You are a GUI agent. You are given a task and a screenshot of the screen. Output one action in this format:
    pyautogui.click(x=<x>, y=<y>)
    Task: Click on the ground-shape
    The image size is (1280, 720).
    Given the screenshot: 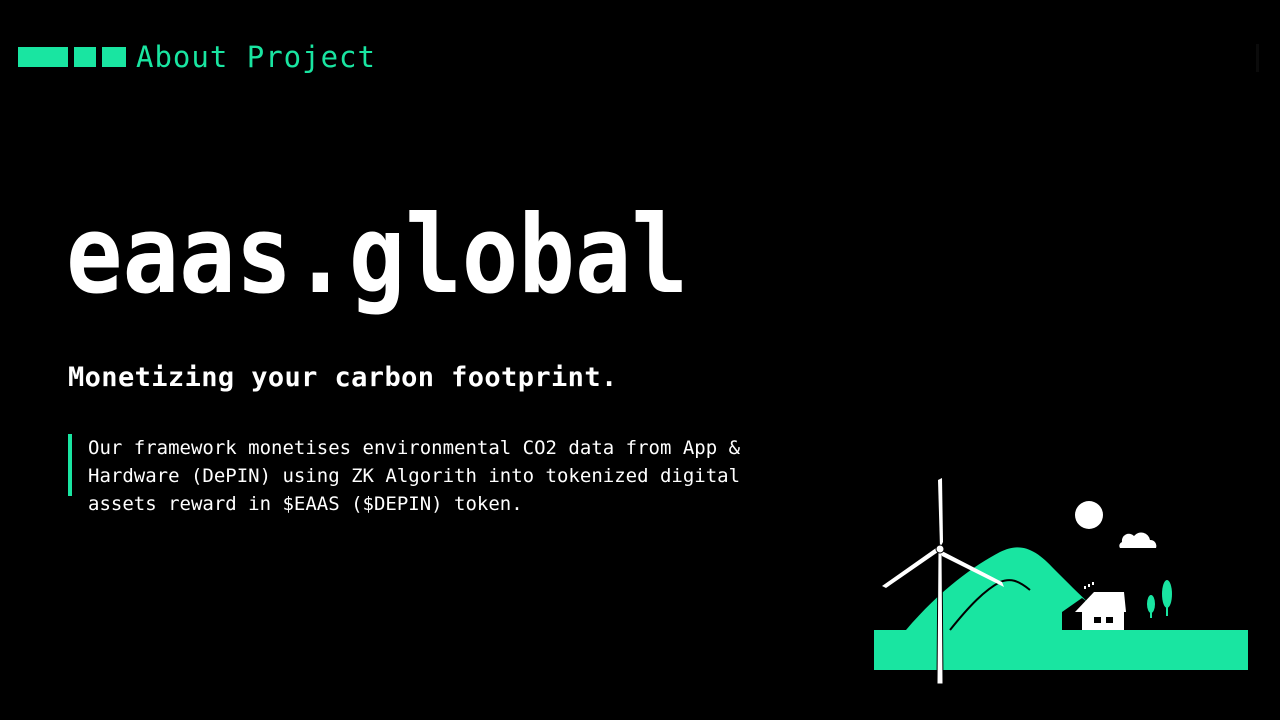 What is the action you would take?
    pyautogui.click(x=1061, y=650)
    